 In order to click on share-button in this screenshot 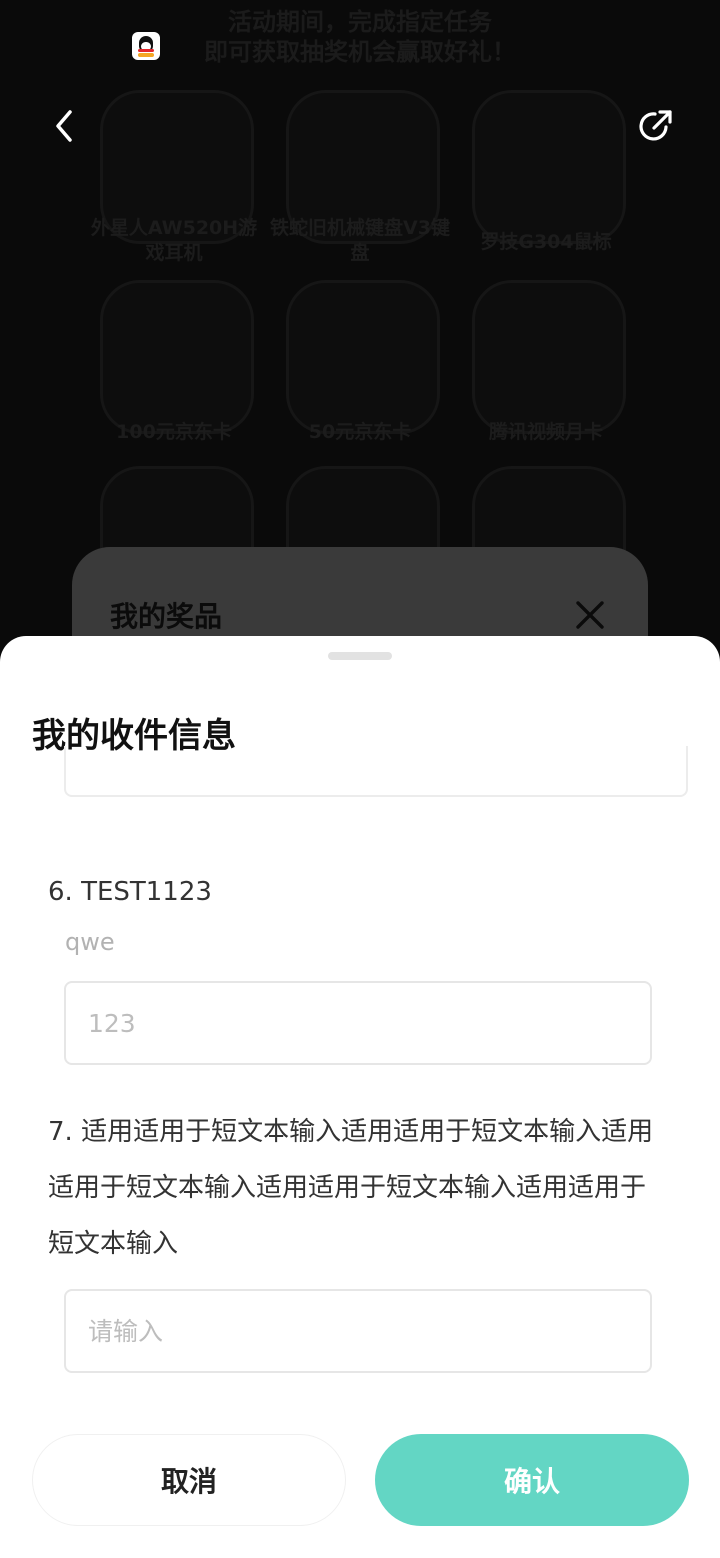, I will do `click(656, 126)`.